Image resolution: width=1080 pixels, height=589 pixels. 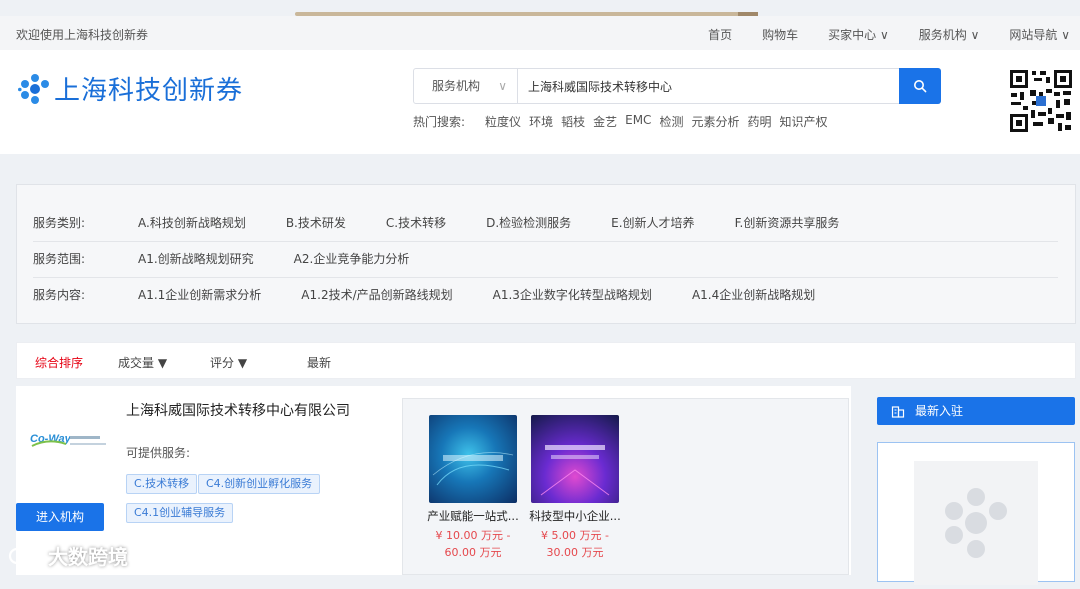 What do you see at coordinates (780, 34) in the screenshot?
I see `nav-cart: 购物车` at bounding box center [780, 34].